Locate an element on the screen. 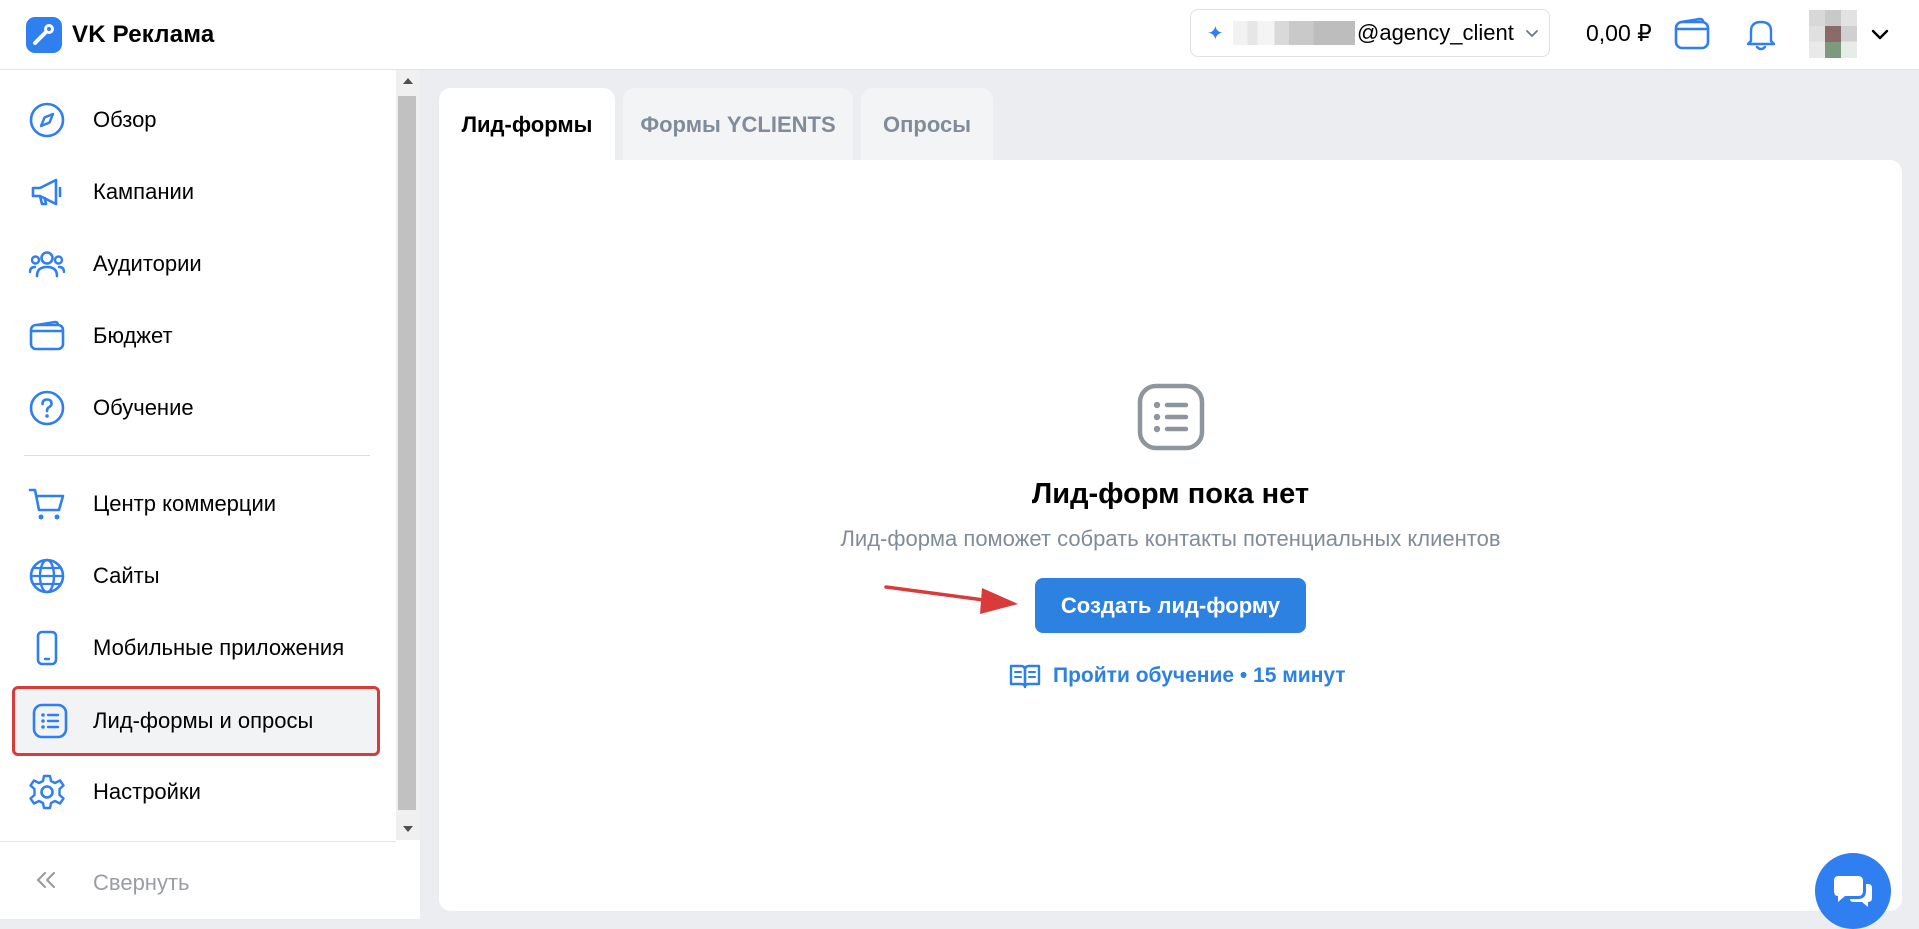 This screenshot has height=929, width=1919. megaphone-icon is located at coordinates (47, 192).